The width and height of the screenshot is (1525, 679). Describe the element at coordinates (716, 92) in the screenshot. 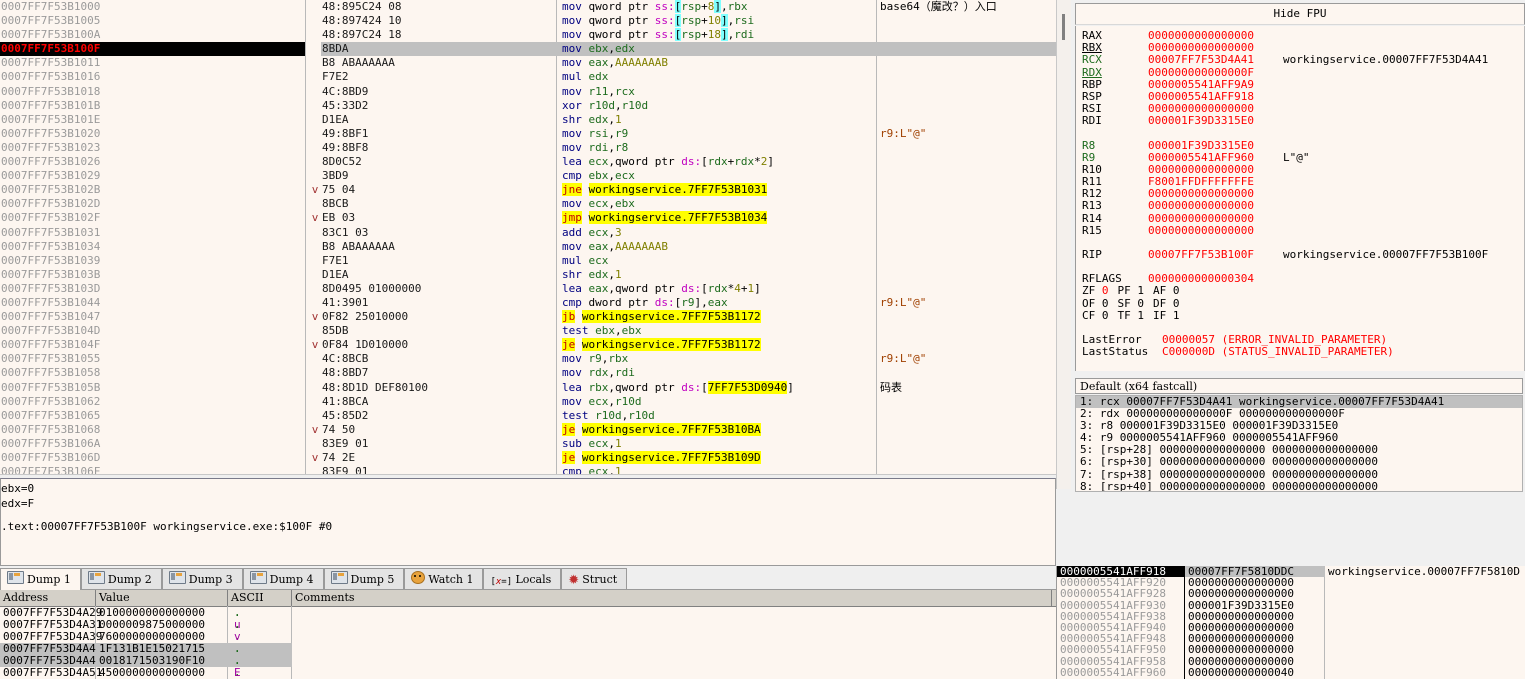

I see `disasm-instruction: mov r11,rcx` at that location.